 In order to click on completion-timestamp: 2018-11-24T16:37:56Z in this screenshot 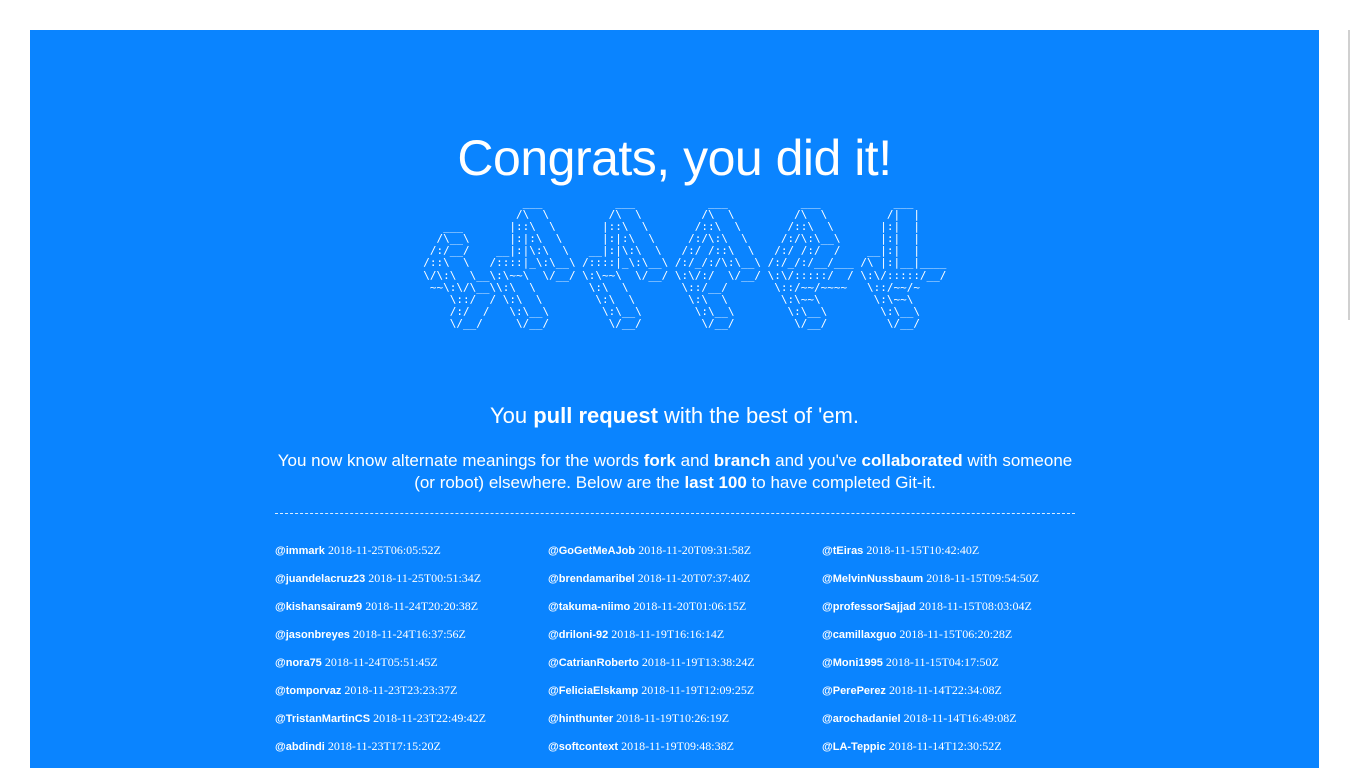, I will do `click(409, 634)`.